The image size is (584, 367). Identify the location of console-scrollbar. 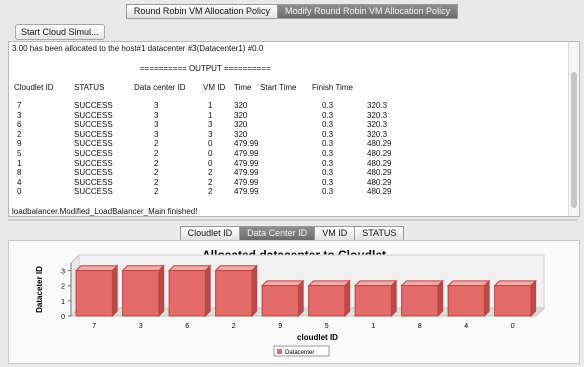
(573, 129).